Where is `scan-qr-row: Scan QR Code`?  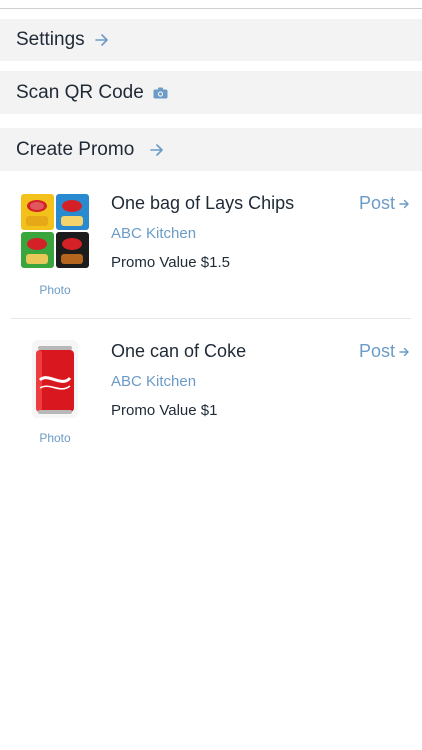
scan-qr-row: Scan QR Code is located at coordinates (211, 92).